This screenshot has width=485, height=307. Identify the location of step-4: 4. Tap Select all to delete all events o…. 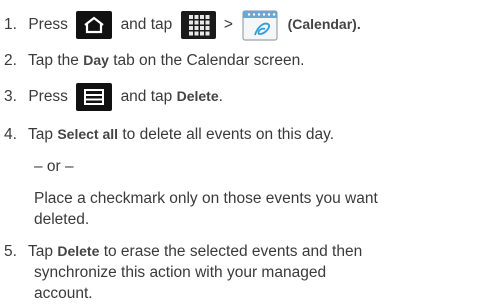
(241, 134).